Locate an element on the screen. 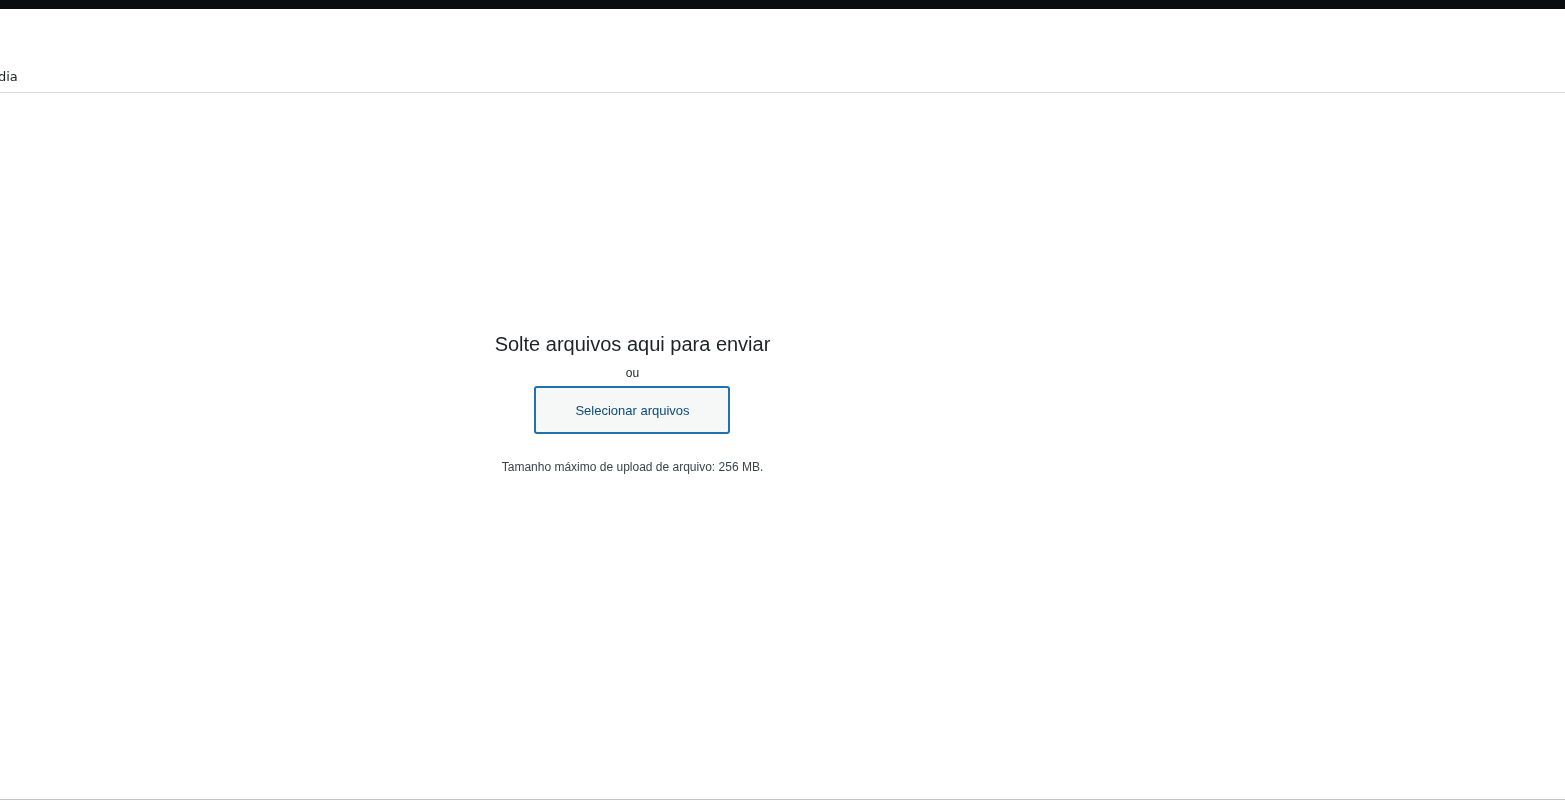 This screenshot has height=805, width=1565. select-files-button: Selecionar arquivos is located at coordinates (632, 410).